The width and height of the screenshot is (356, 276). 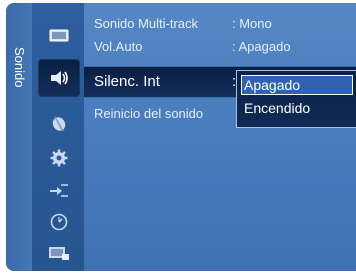 I want to click on dropdown-option-apagado: Apagado, so click(x=297, y=85).